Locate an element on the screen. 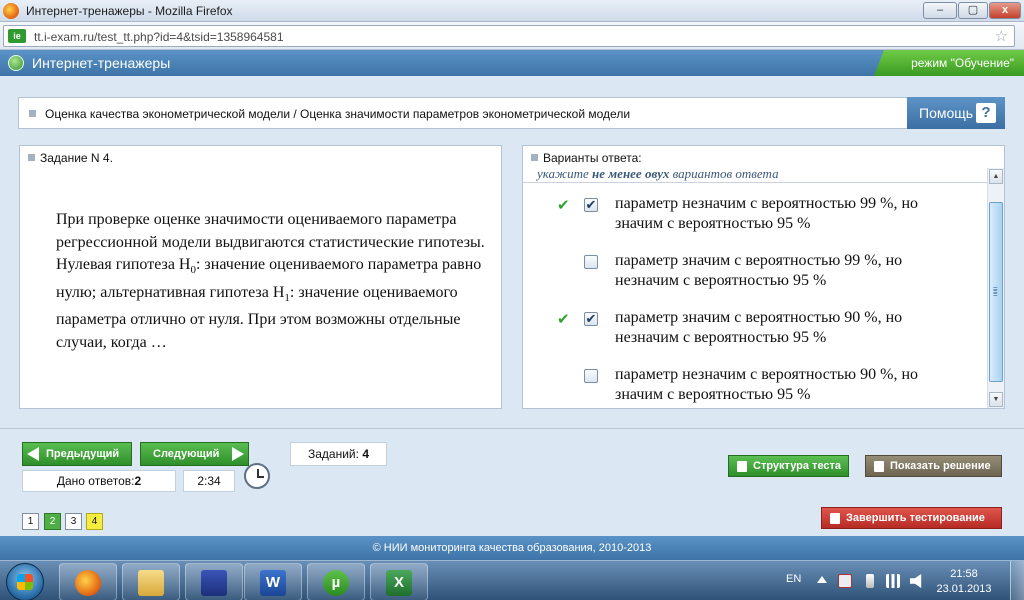 The image size is (1024, 600). hint-part-c: вариантов ответа is located at coordinates (724, 173).